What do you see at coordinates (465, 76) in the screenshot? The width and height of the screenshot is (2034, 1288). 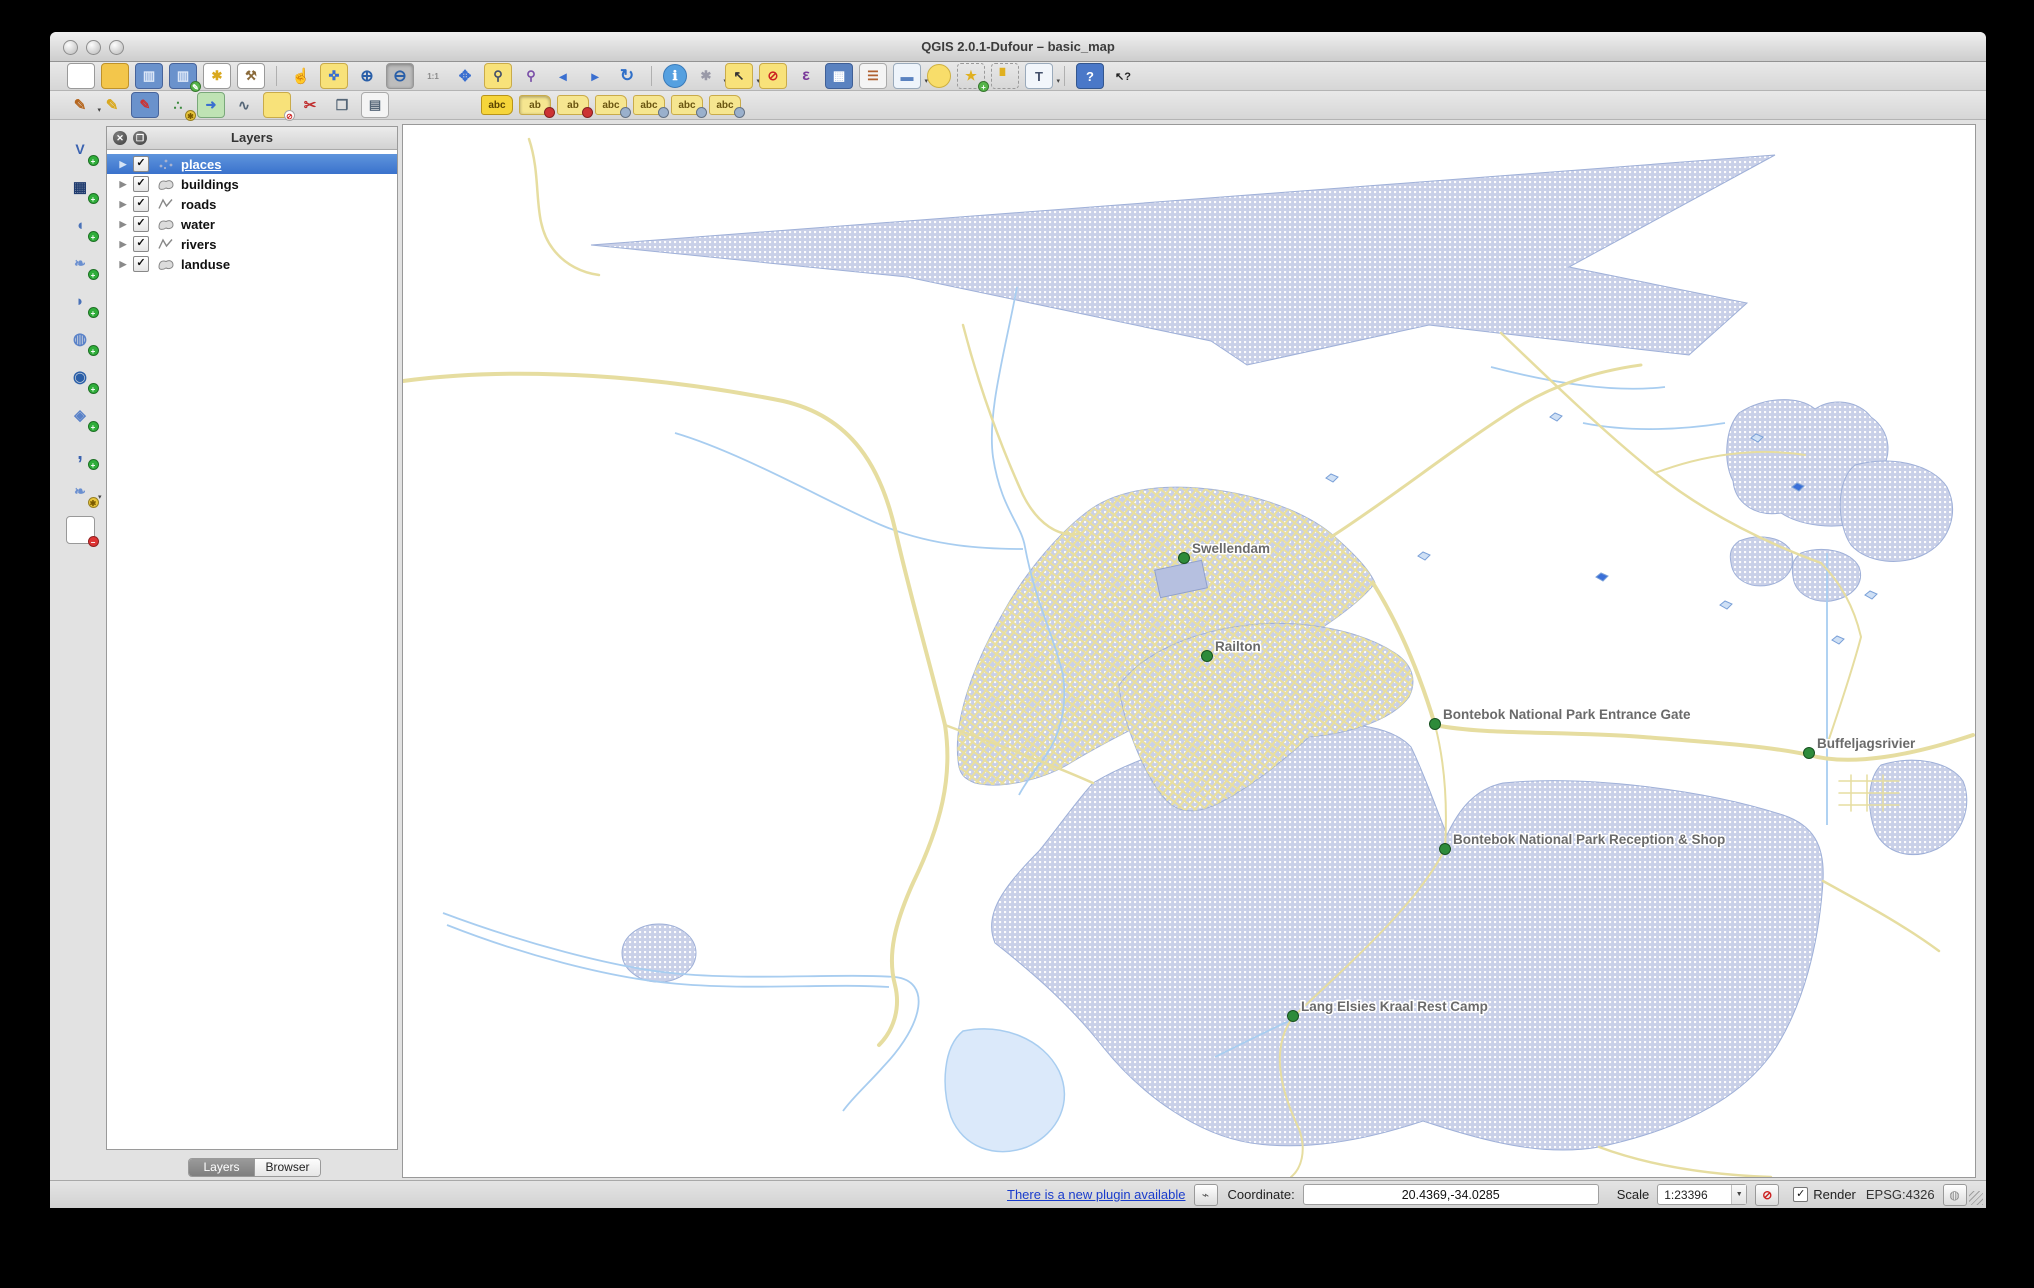 I see `zoom-full-icon: ✥` at bounding box center [465, 76].